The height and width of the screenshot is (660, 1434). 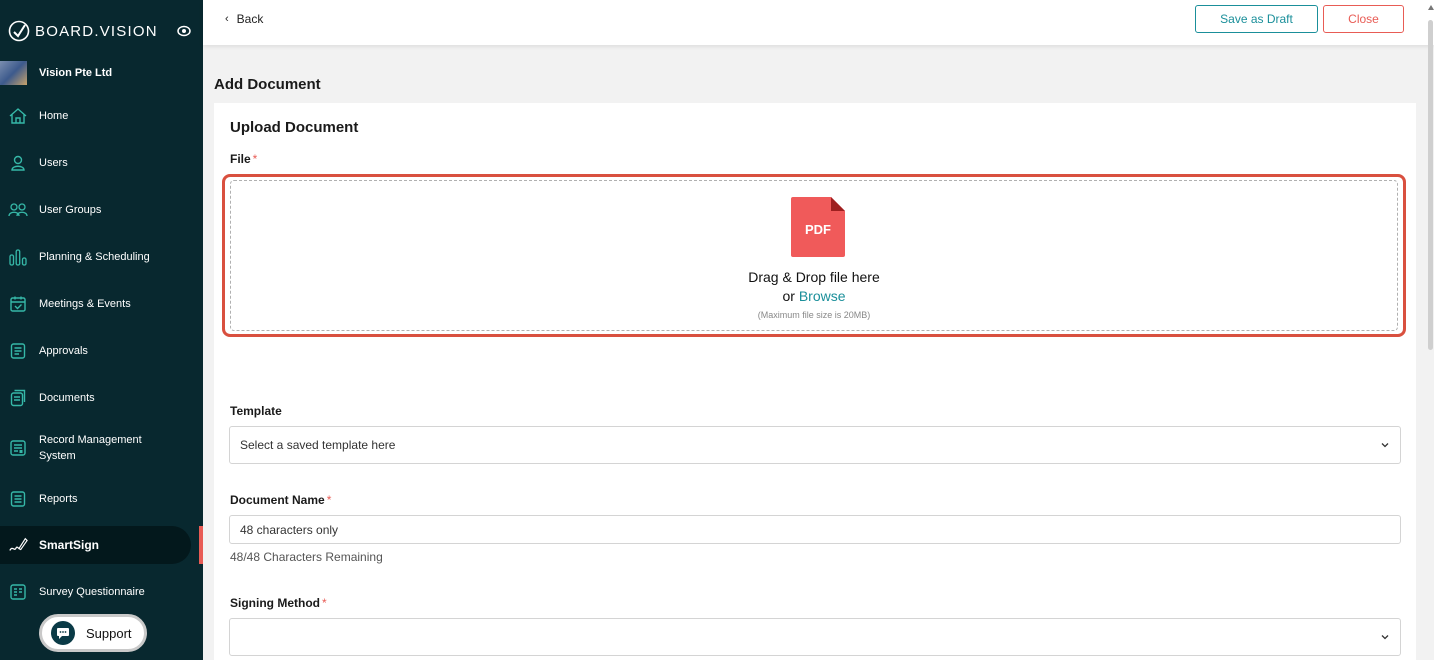 What do you see at coordinates (63, 633) in the screenshot?
I see `chat-icon` at bounding box center [63, 633].